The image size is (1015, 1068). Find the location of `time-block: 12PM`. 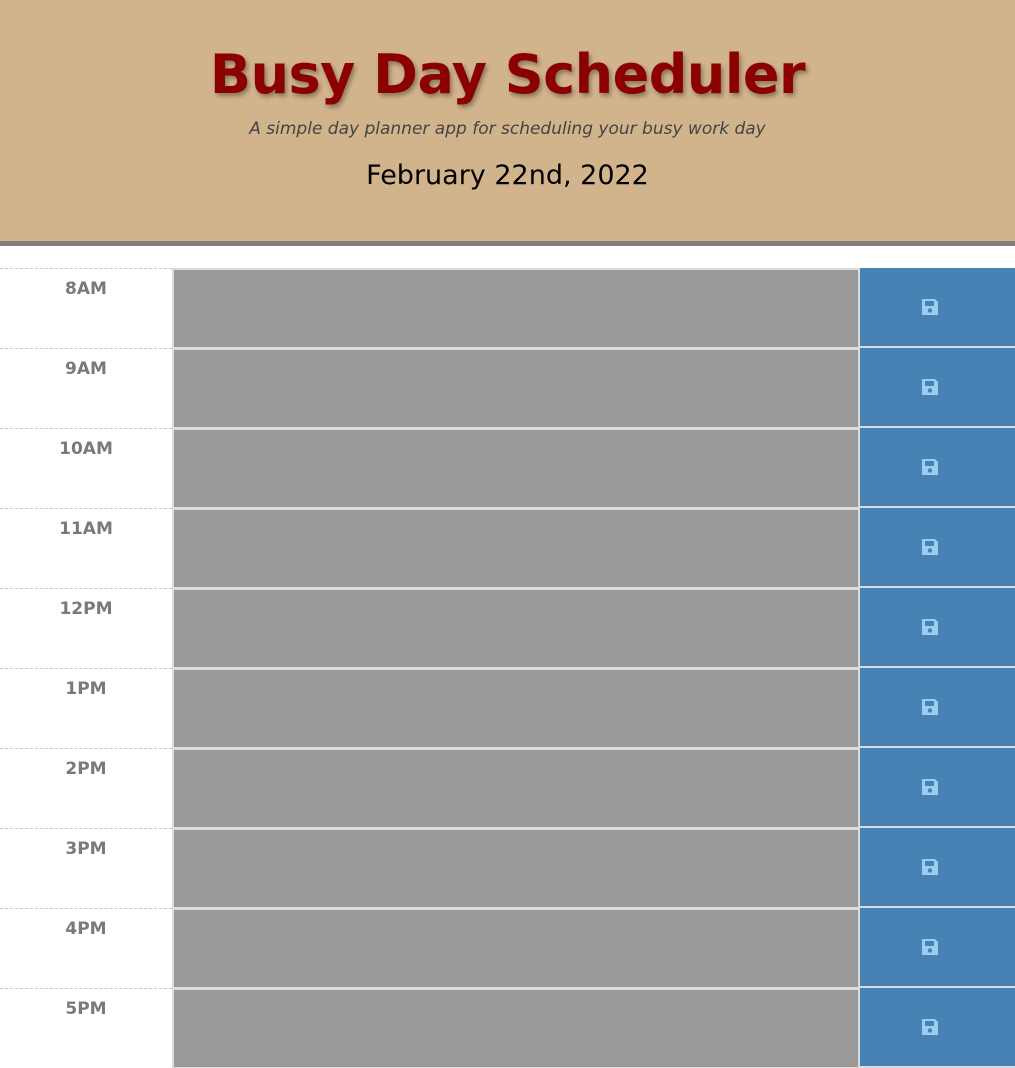

time-block: 12PM is located at coordinates (507, 628).